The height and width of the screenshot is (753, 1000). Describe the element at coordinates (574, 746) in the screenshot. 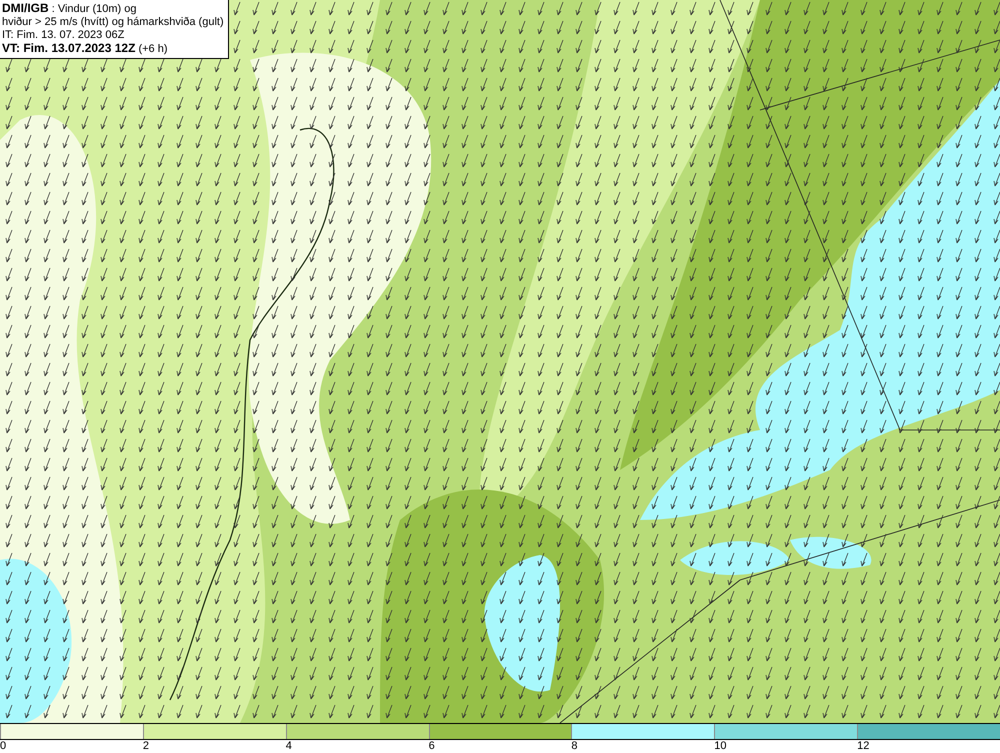

I see `legend-label: 8` at that location.